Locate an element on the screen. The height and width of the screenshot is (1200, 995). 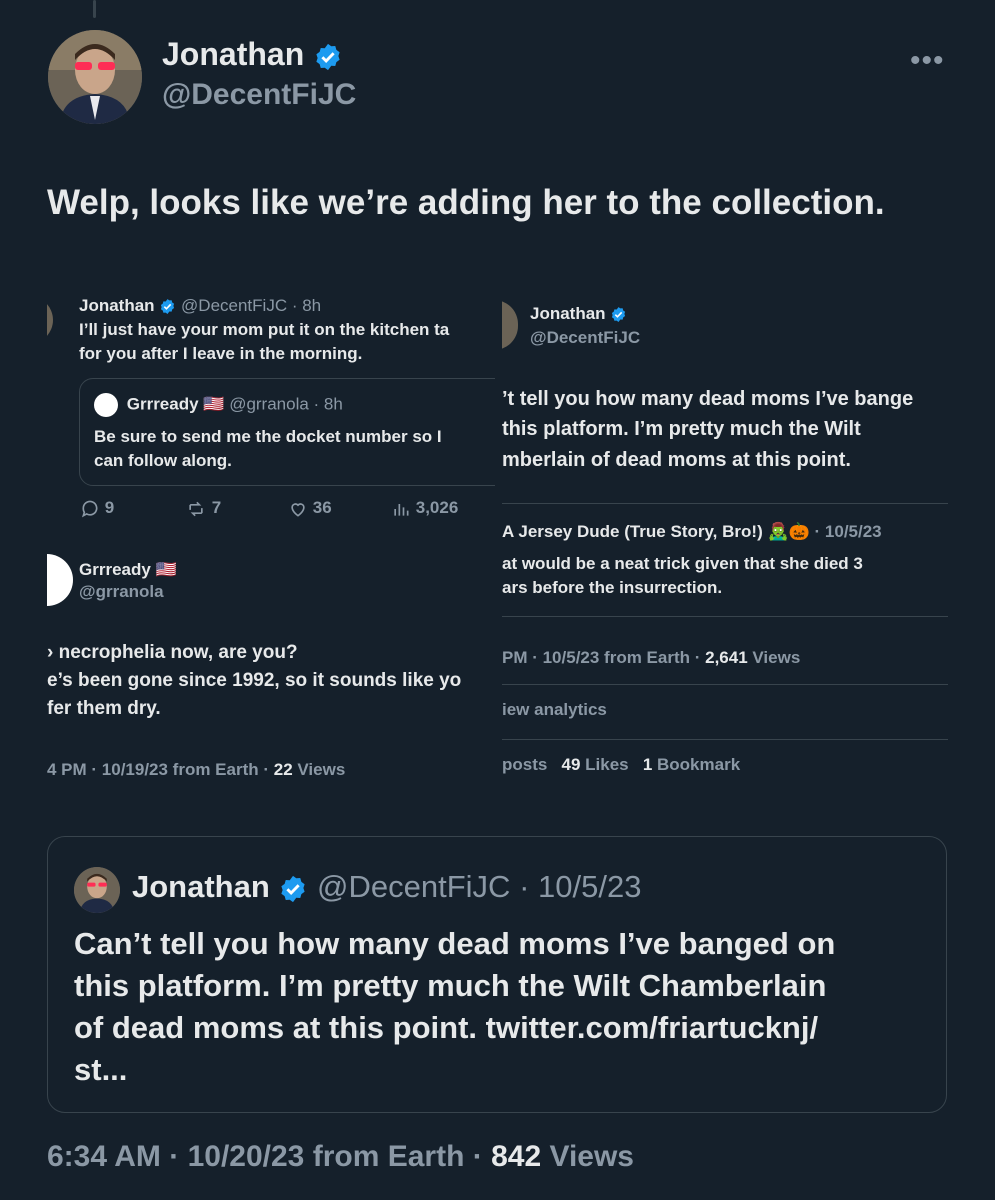
quoted-author: Jonathan @DecentFiJC · 10/5/23 is located at coordinates (387, 886).